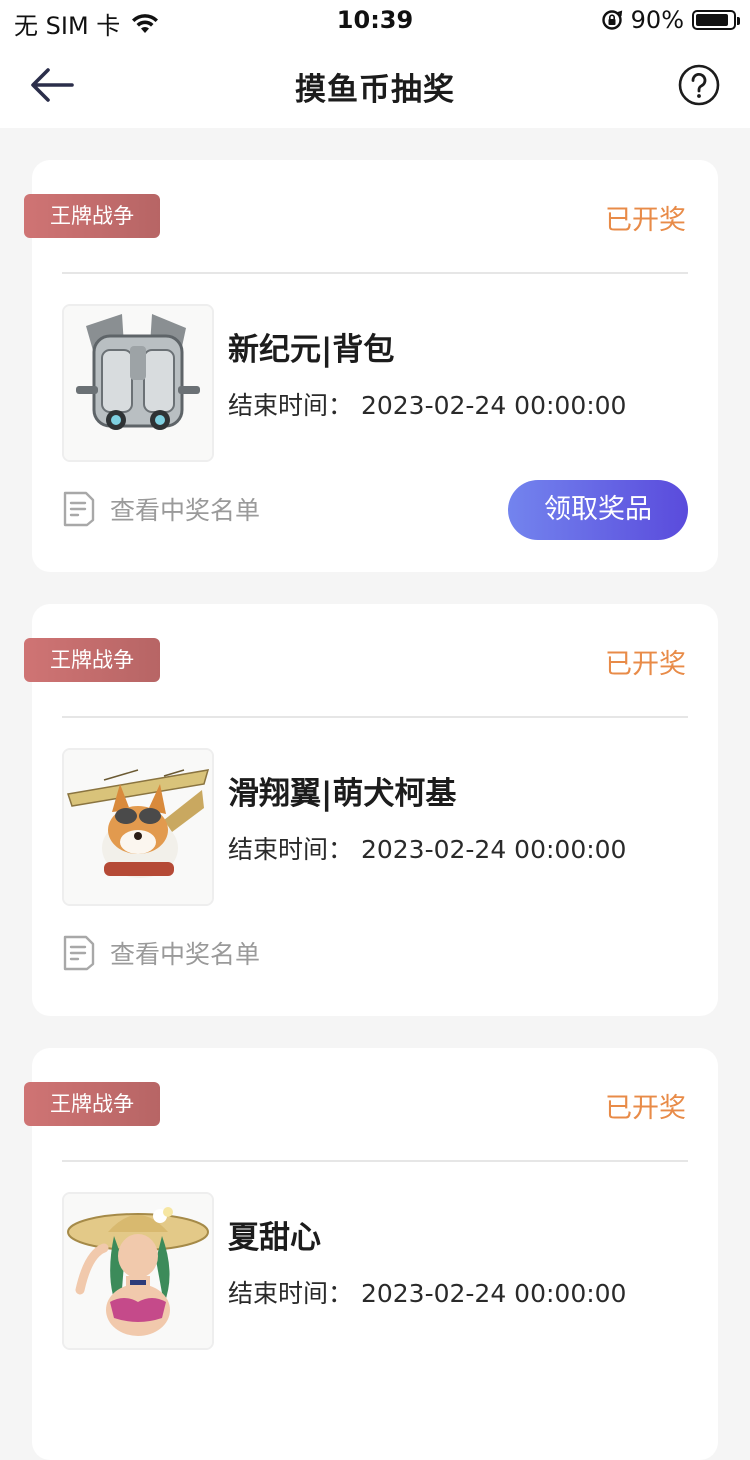 The width and height of the screenshot is (750, 1460). I want to click on prize-image-corgi-glider, so click(138, 827).